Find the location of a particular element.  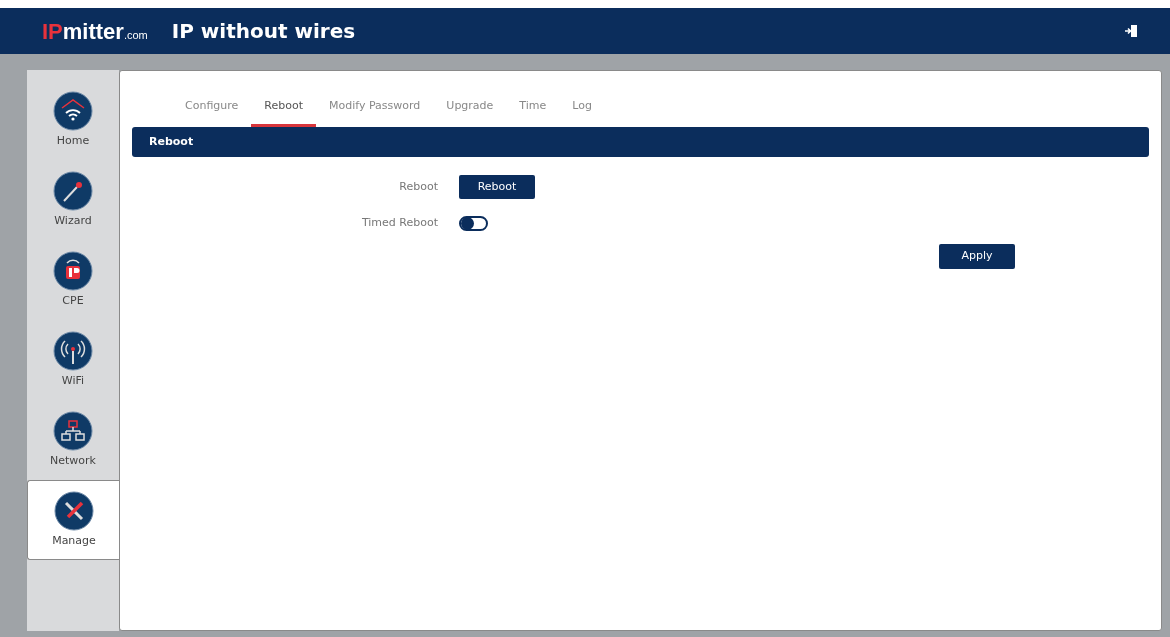

sidebar-item: CPE is located at coordinates (73, 280).